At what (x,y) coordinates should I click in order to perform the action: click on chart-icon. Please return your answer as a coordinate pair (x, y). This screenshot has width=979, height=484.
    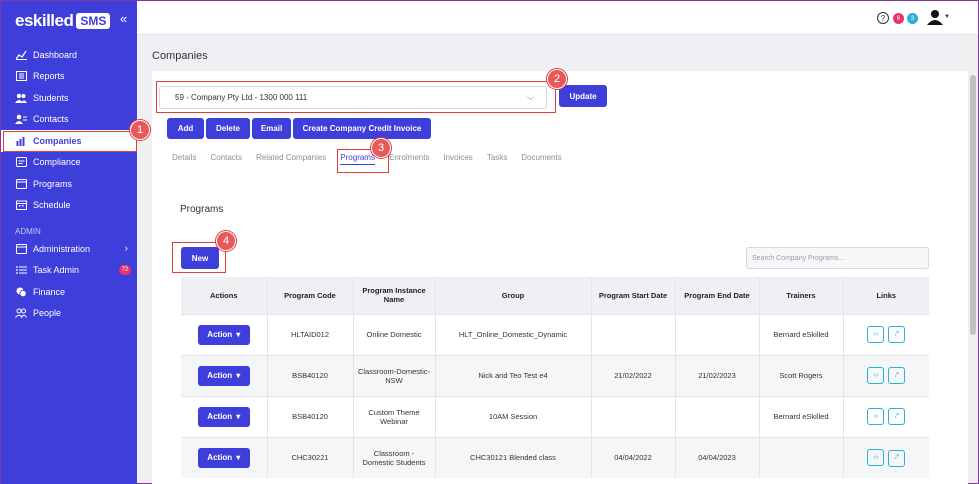
    Looking at the image, I should click on (21, 54).